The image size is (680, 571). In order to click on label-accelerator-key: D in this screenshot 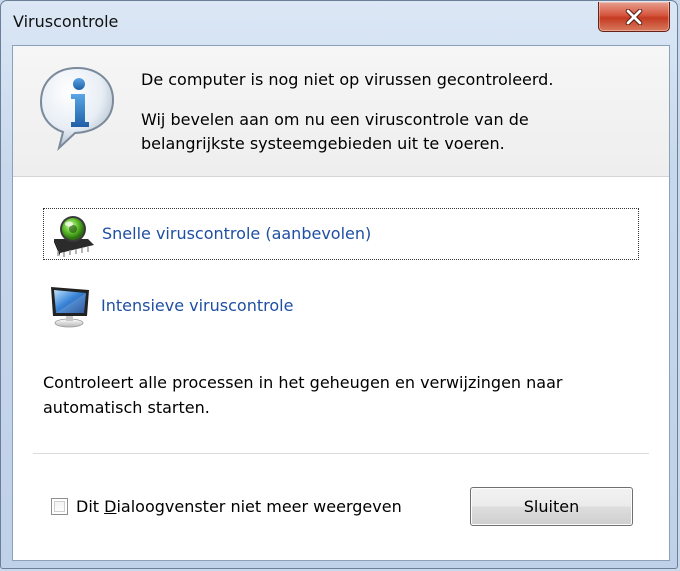, I will do `click(110, 506)`.